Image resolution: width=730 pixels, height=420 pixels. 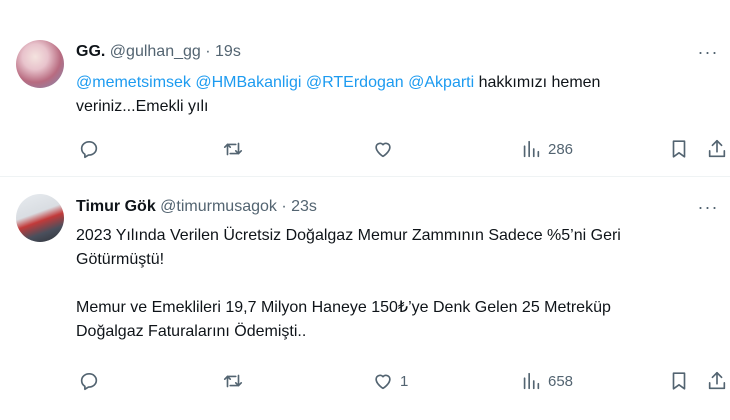 What do you see at coordinates (561, 149) in the screenshot?
I see `views-count: 286` at bounding box center [561, 149].